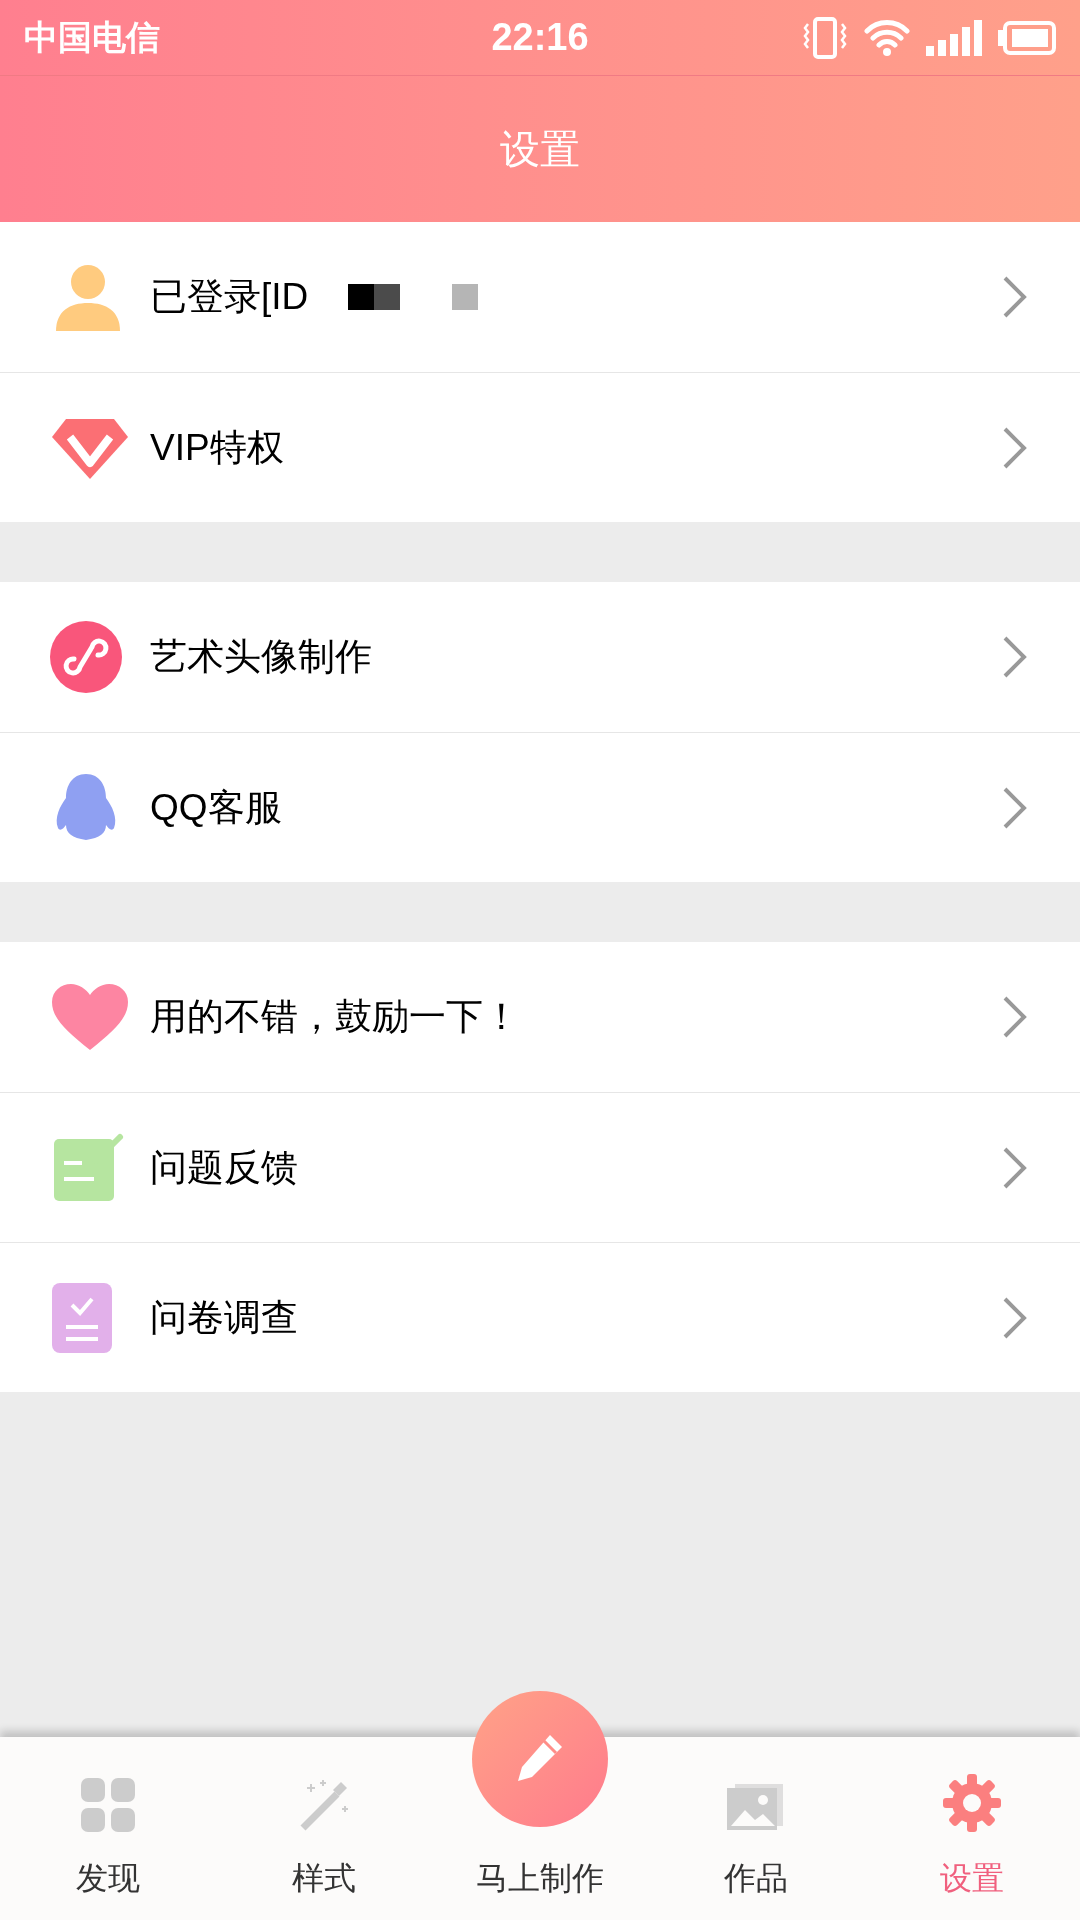  I want to click on settings-row: 问题反馈, so click(540, 1167).